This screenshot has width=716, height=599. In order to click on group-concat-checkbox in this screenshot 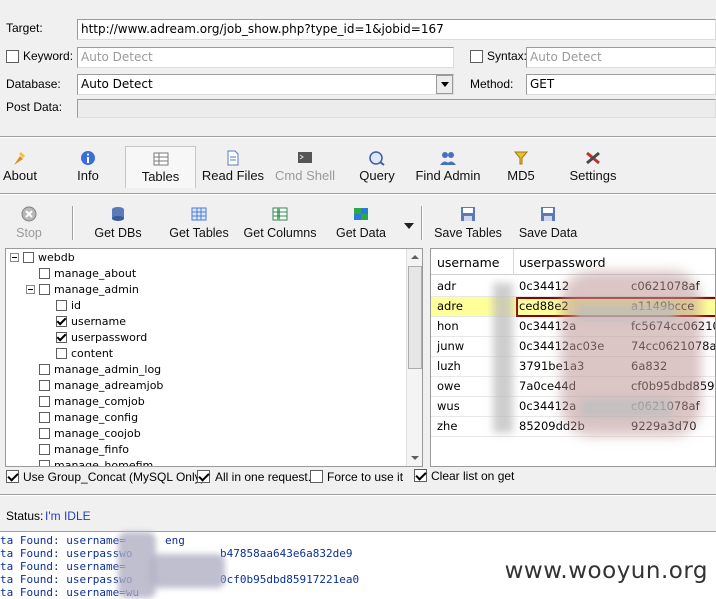, I will do `click(12, 476)`.